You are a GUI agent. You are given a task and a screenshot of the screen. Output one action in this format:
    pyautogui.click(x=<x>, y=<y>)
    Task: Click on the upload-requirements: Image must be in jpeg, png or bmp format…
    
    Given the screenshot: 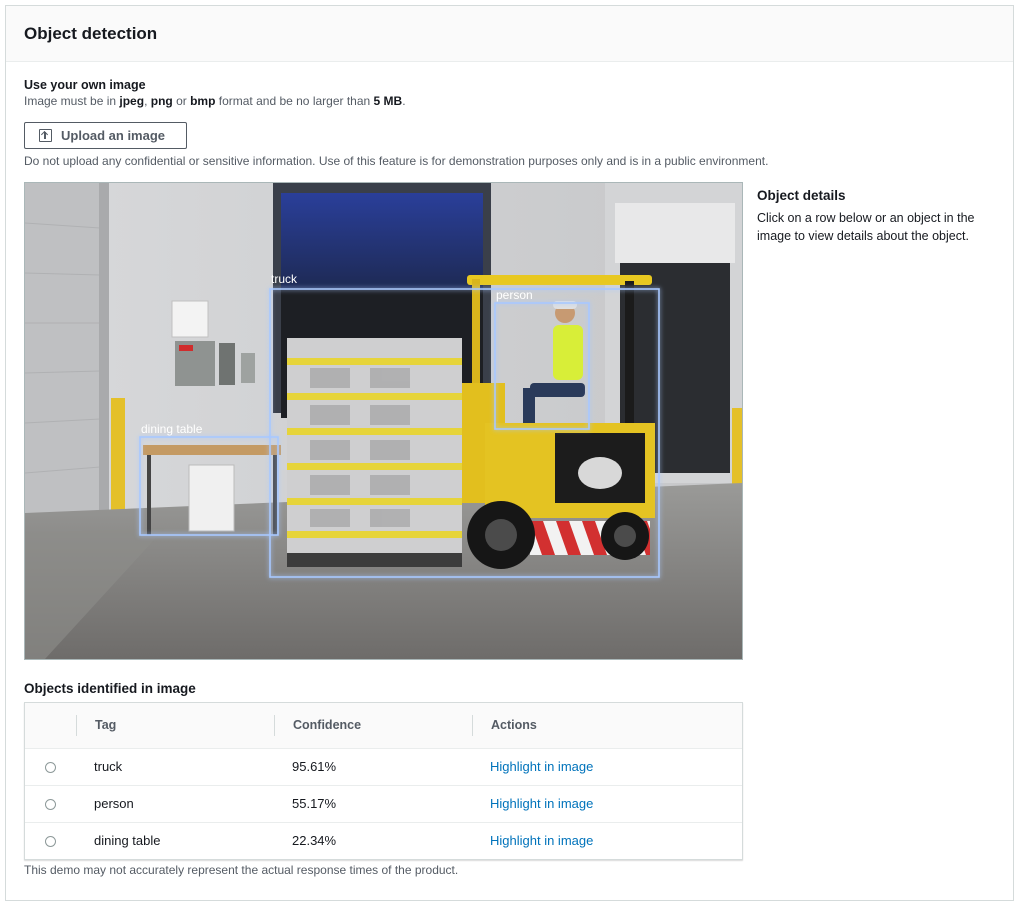 What is the action you would take?
    pyautogui.click(x=215, y=101)
    